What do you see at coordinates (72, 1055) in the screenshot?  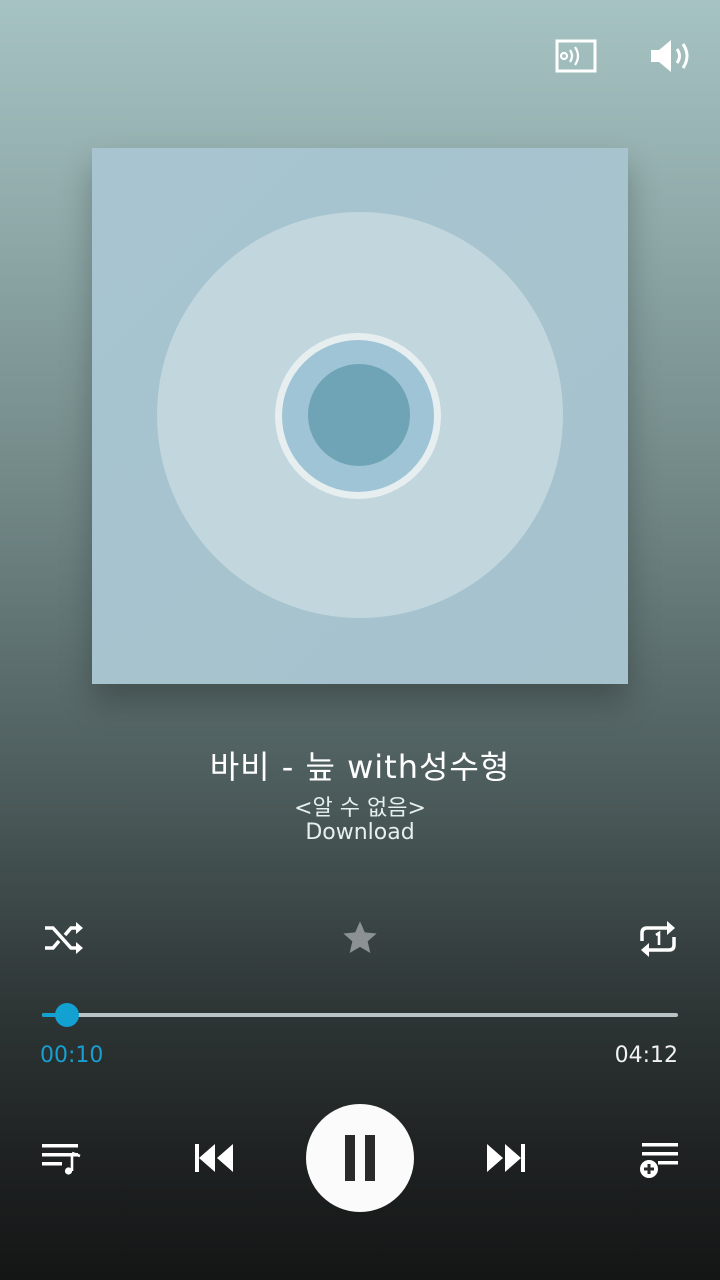 I see `elapsed-time: 00:10` at bounding box center [72, 1055].